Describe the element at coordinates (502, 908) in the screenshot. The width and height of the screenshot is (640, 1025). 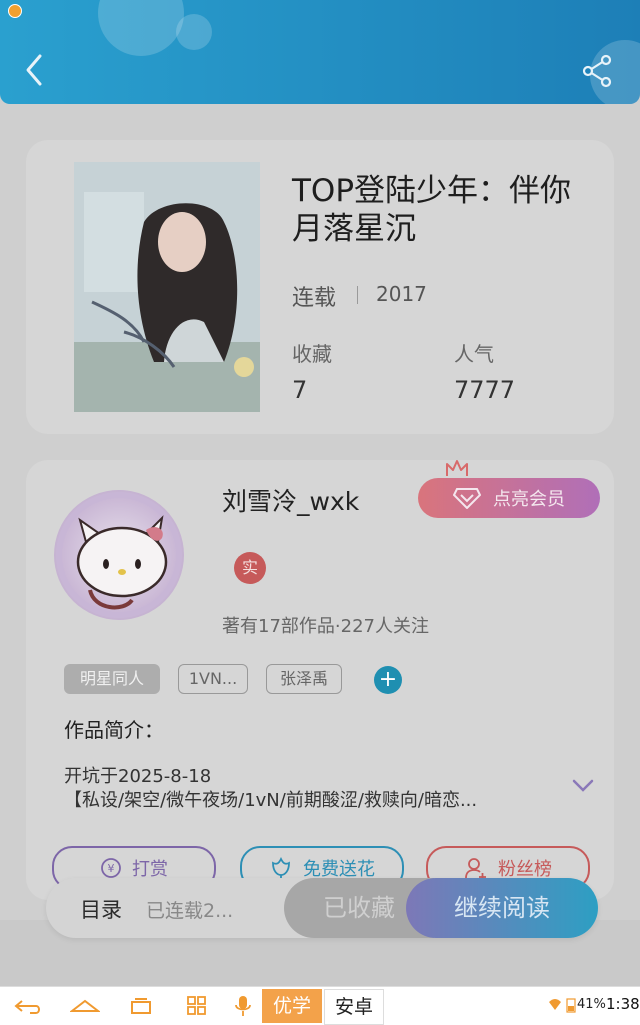
I see `continue-reading-button: 继续阅读` at that location.